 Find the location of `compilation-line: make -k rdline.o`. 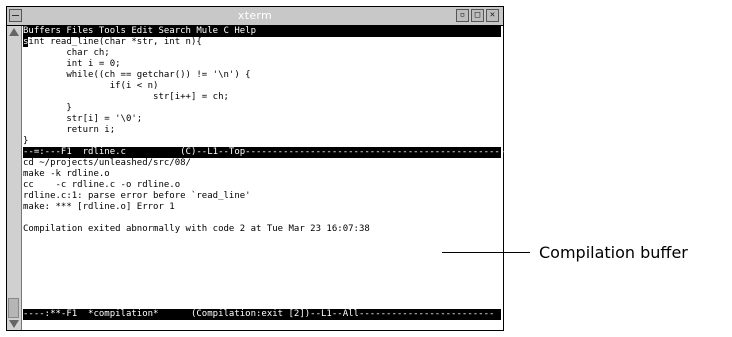

compilation-line: make -k rdline.o is located at coordinates (66, 174).